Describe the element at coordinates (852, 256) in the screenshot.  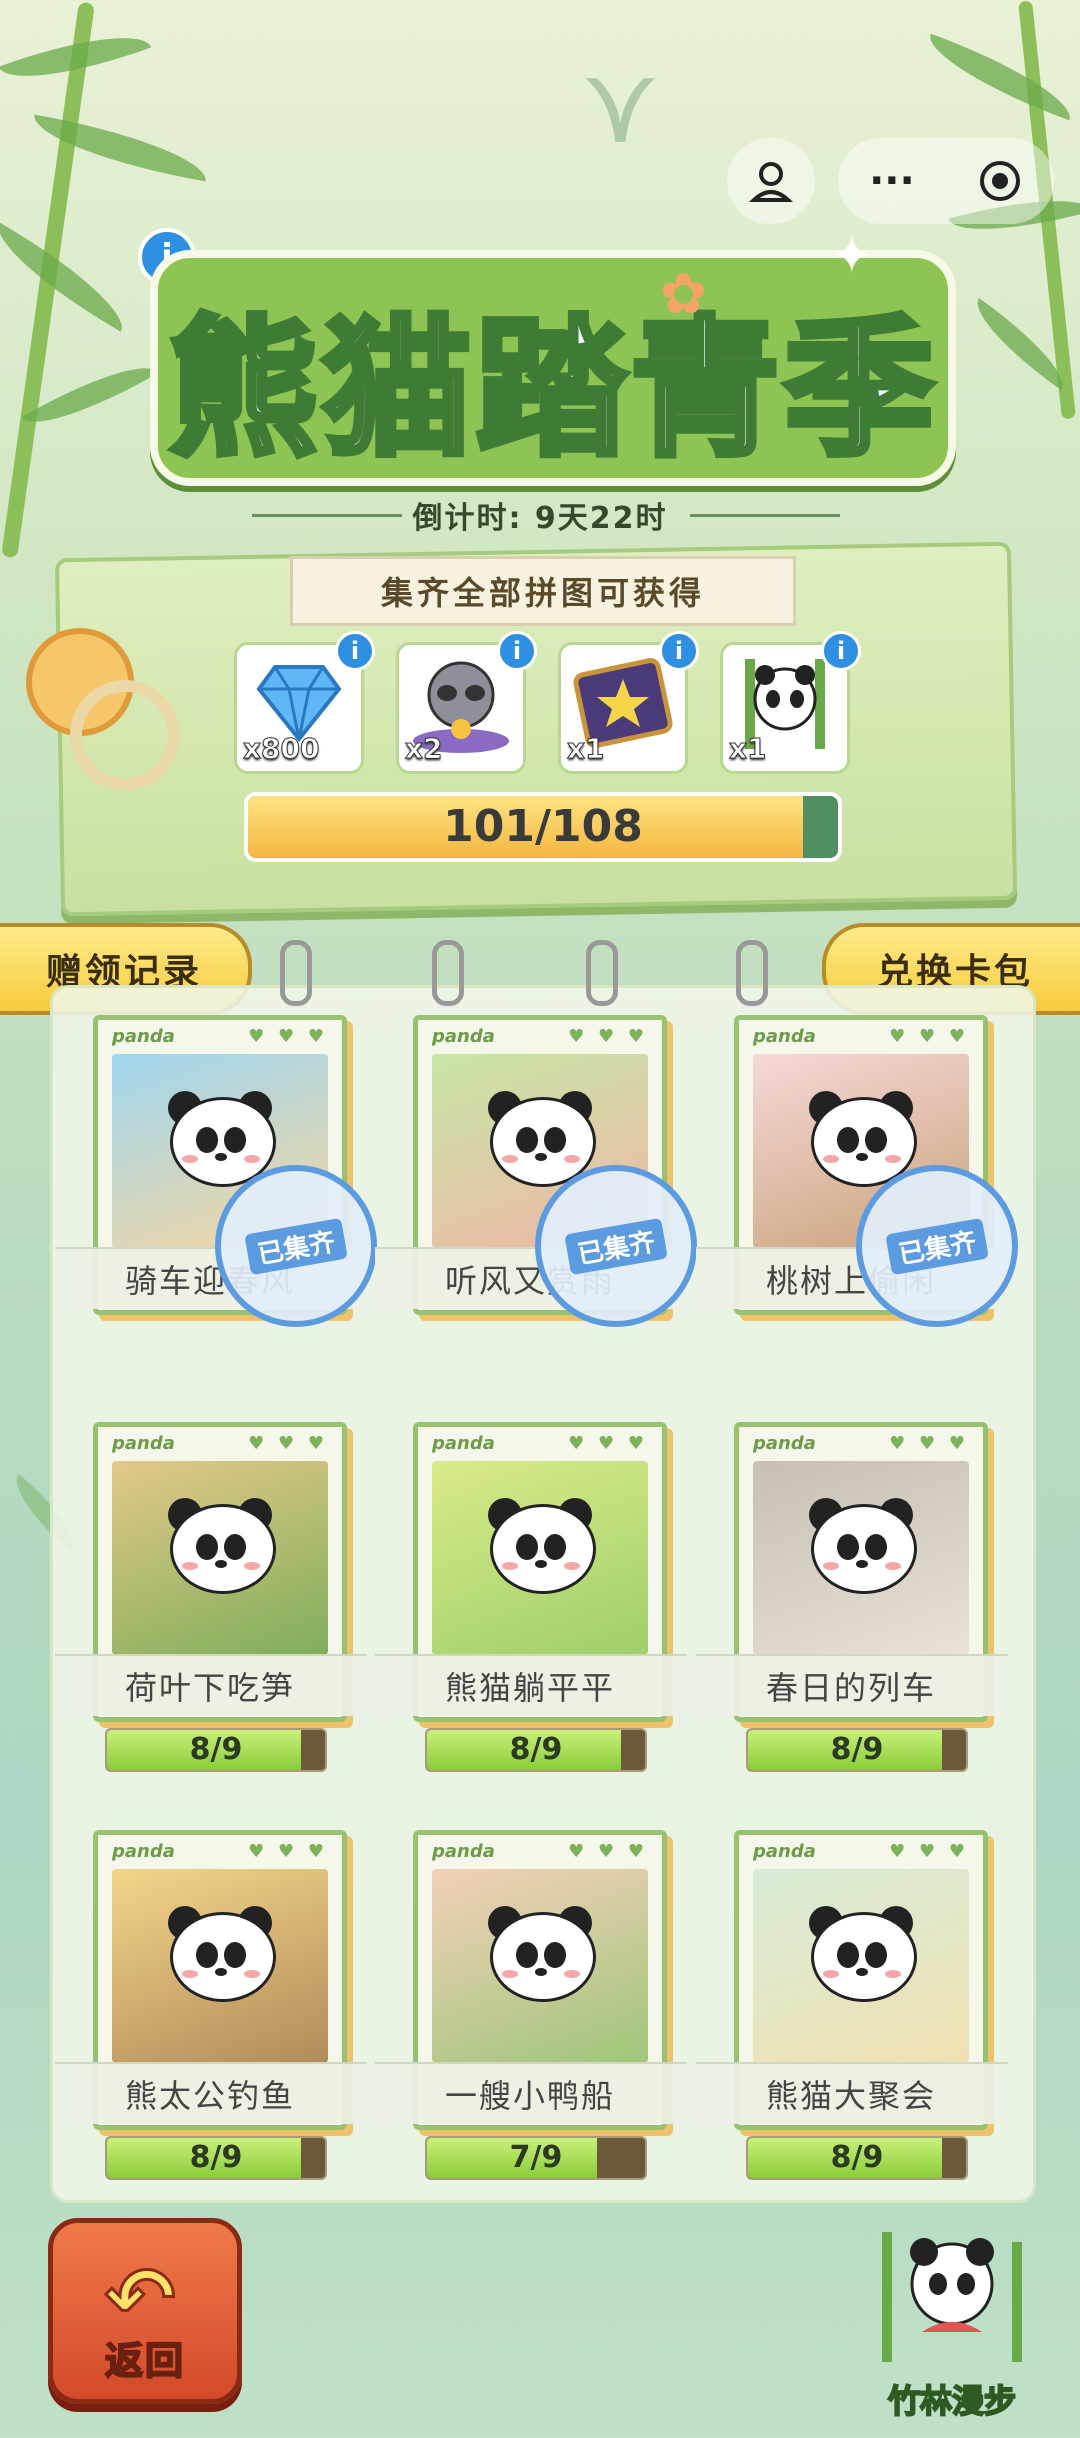
I see `sparkle-icon: ✦` at that location.